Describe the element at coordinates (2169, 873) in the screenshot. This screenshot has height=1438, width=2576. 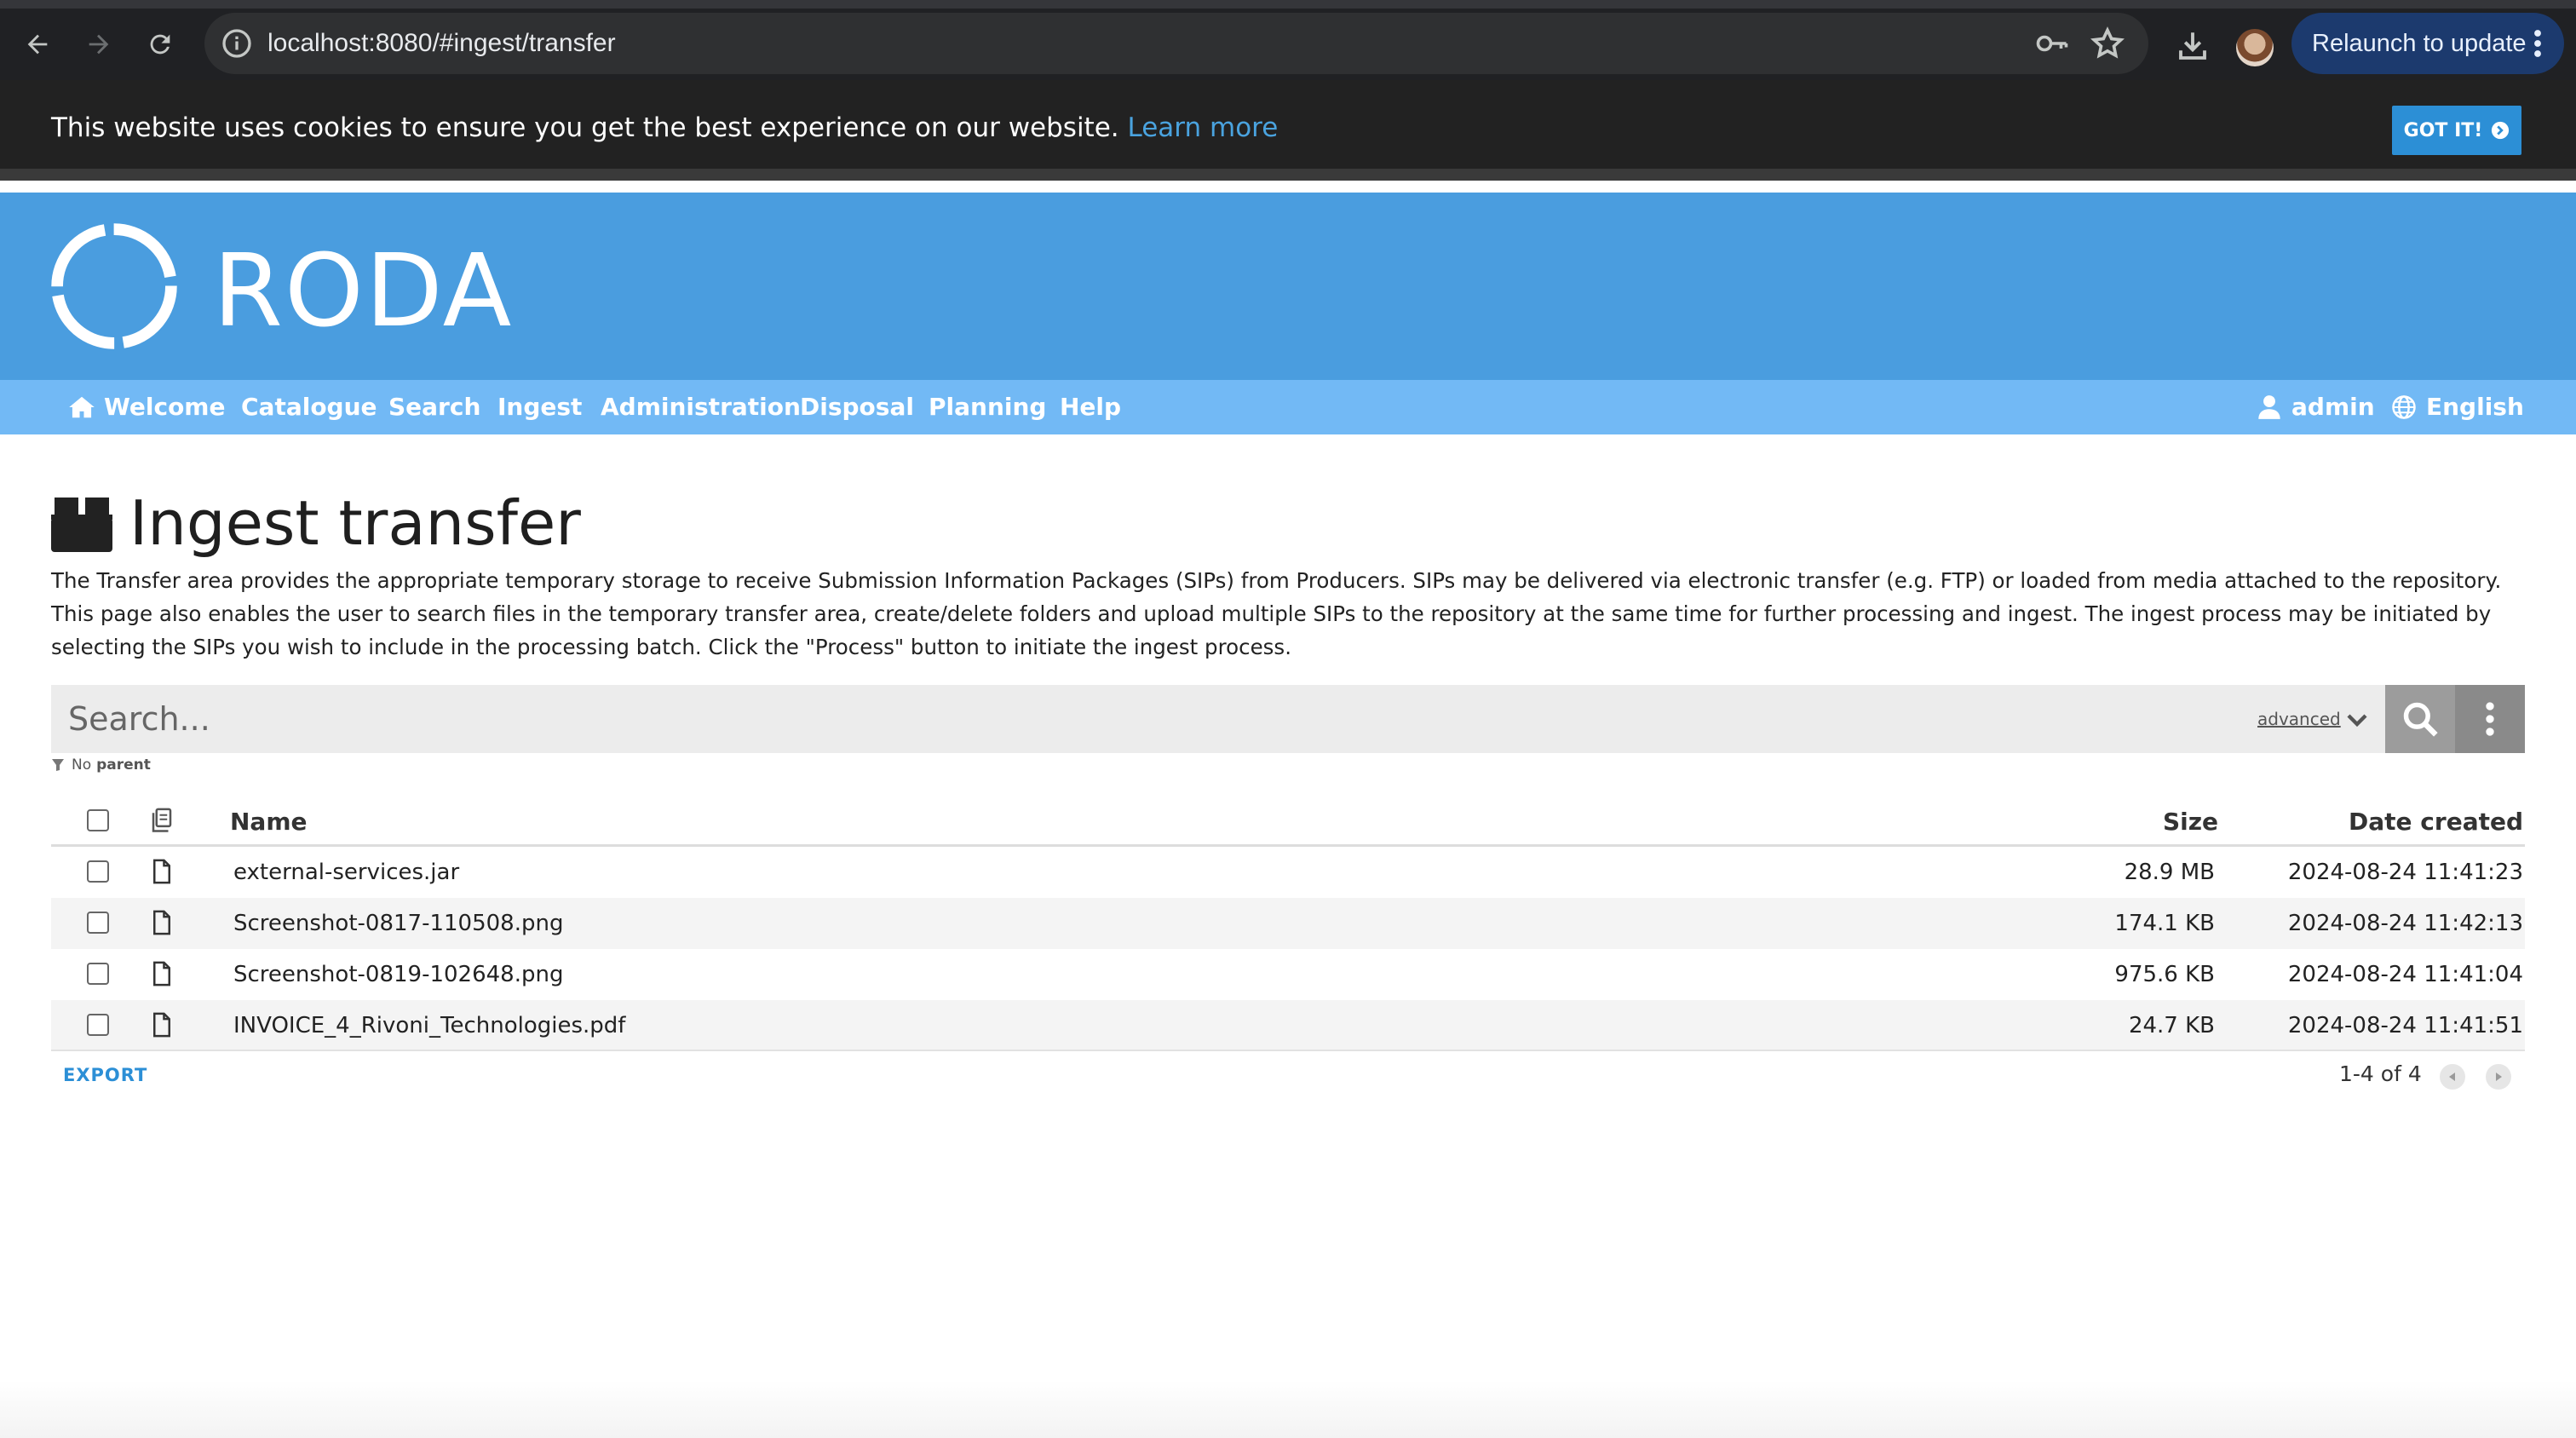
I see `file-size: 28.9 MB` at that location.